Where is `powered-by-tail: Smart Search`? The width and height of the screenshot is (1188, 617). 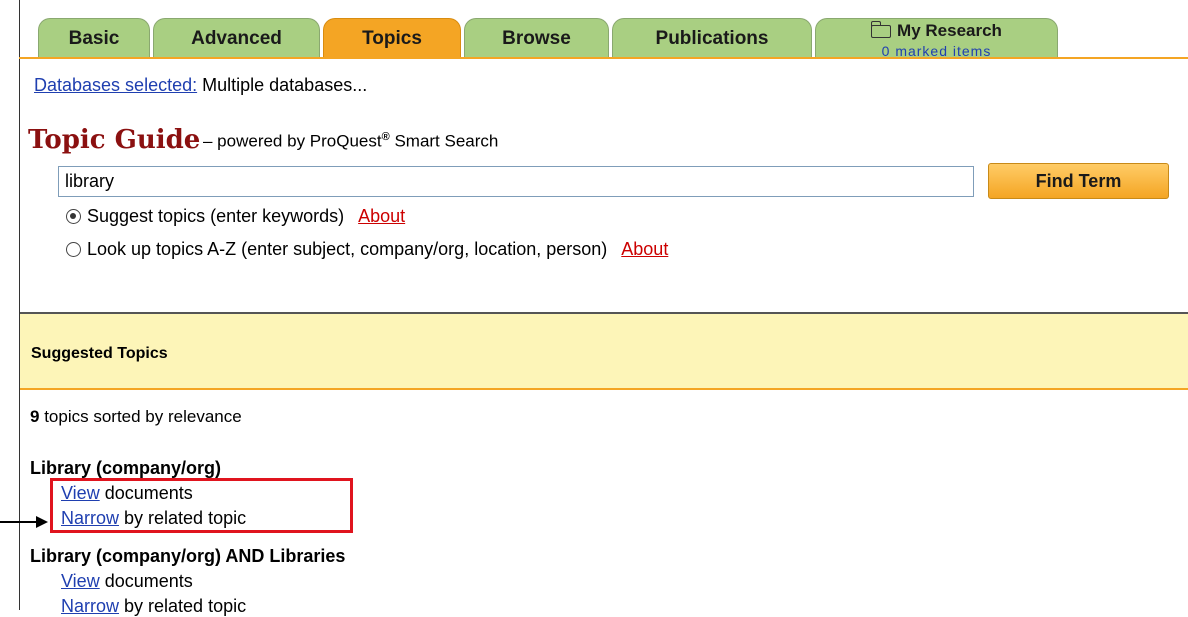 powered-by-tail: Smart Search is located at coordinates (444, 141).